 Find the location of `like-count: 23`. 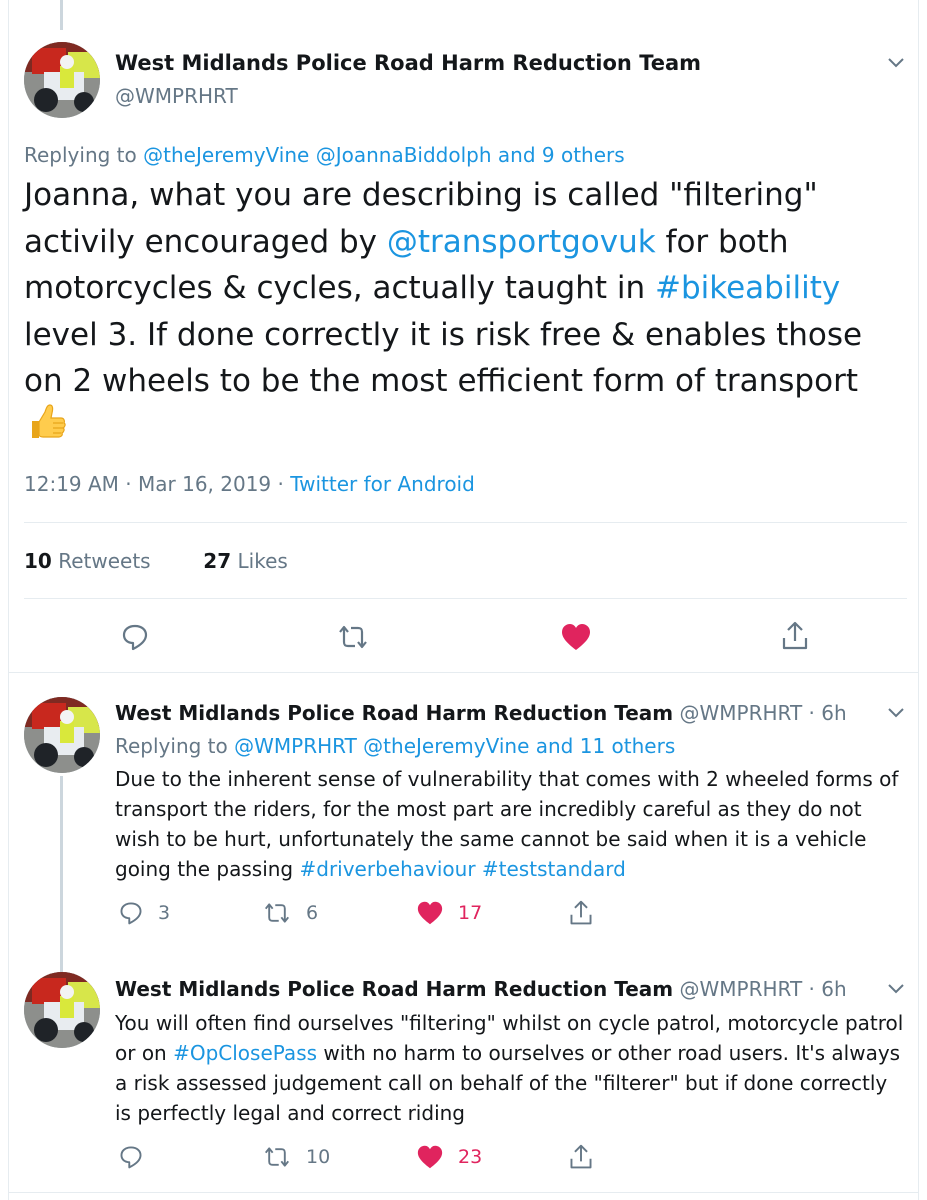

like-count: 23 is located at coordinates (470, 1157).